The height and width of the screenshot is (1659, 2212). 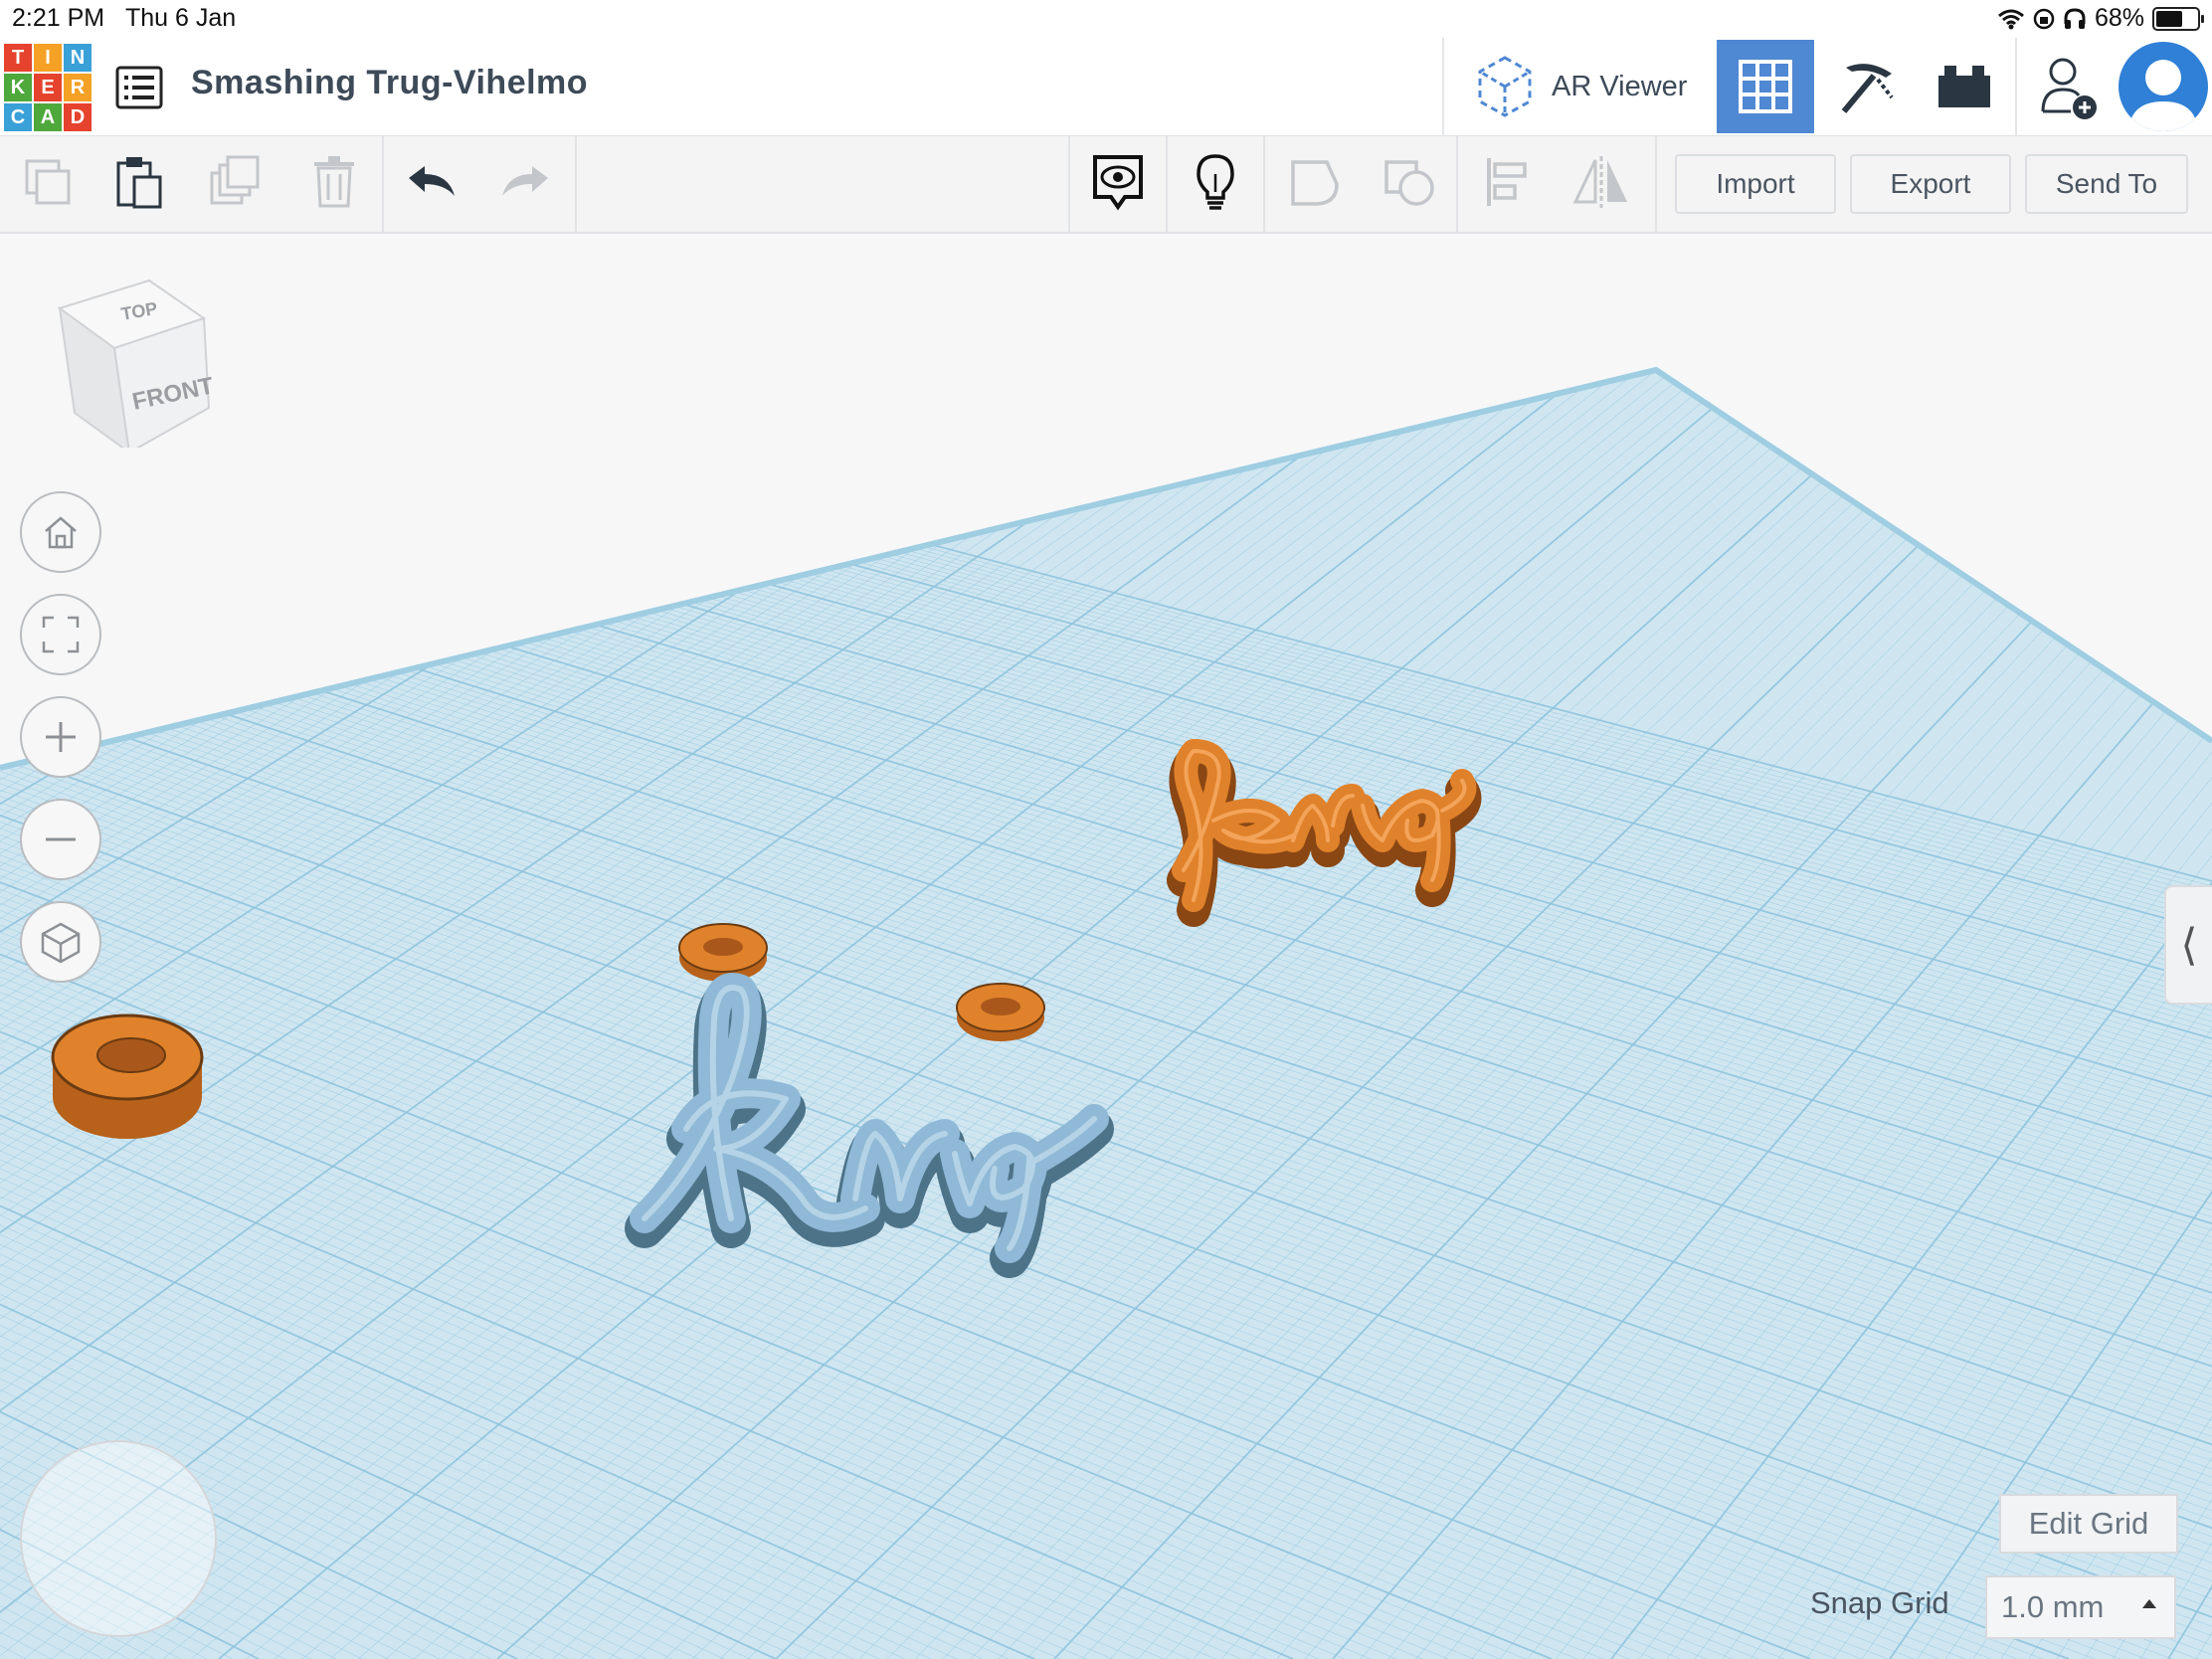 I want to click on add-user-button, so click(x=2068, y=86).